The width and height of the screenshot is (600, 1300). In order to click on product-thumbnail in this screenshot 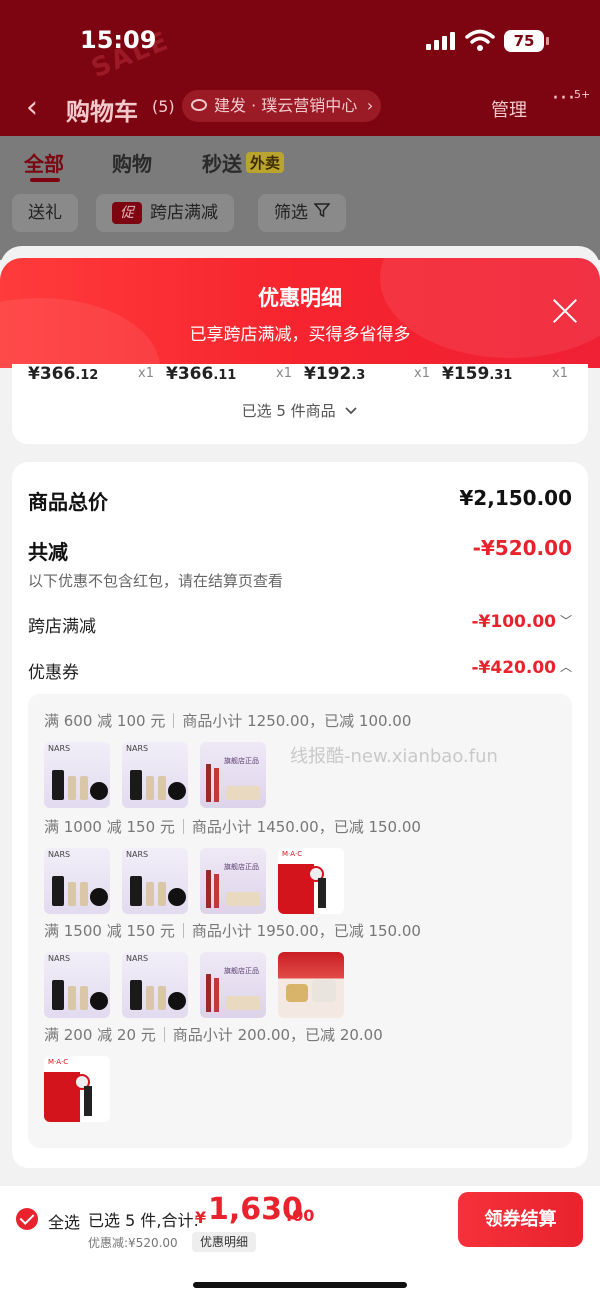, I will do `click(311, 985)`.